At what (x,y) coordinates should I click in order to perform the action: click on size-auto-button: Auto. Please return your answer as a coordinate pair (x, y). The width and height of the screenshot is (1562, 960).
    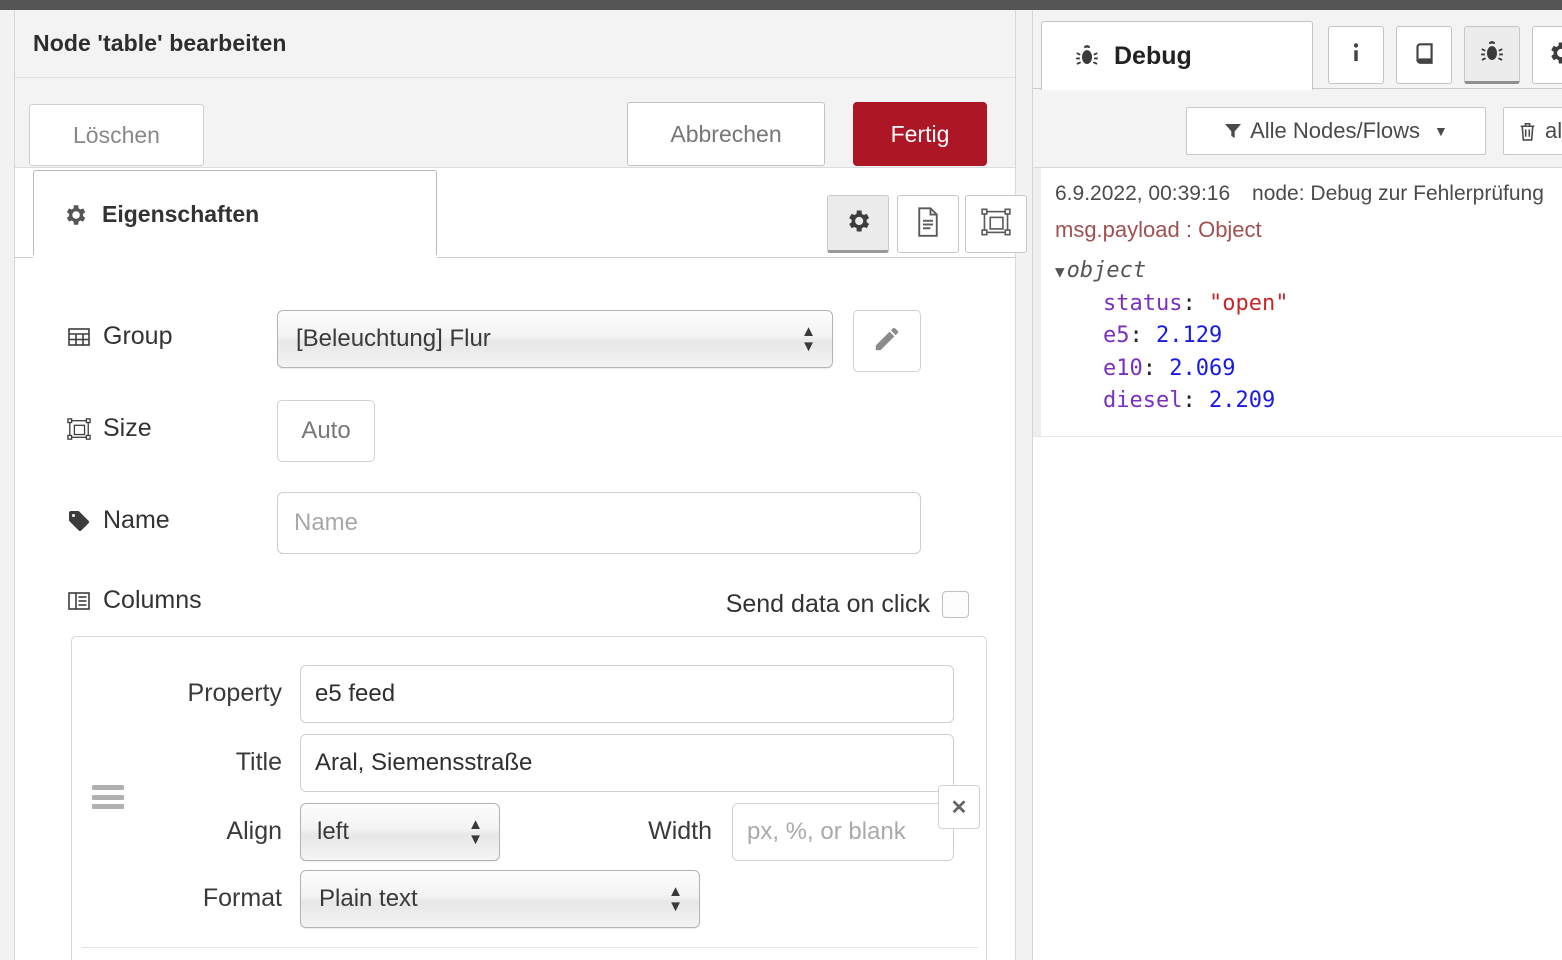
    Looking at the image, I should click on (326, 431).